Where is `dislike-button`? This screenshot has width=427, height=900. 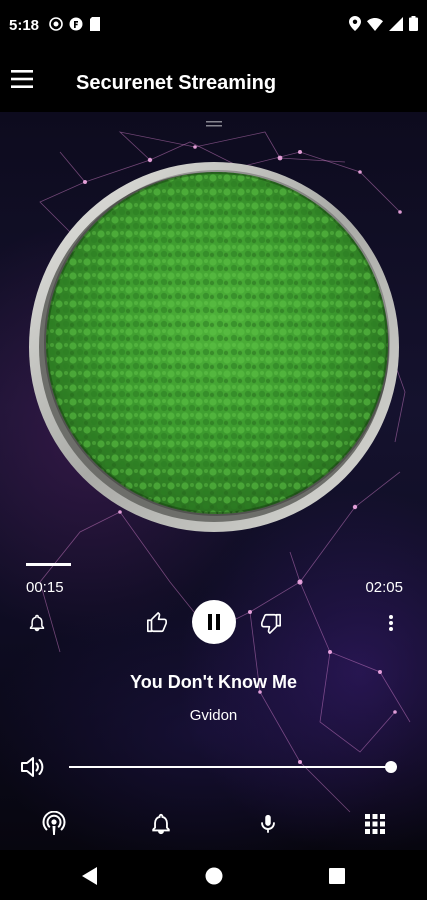 dislike-button is located at coordinates (271, 623).